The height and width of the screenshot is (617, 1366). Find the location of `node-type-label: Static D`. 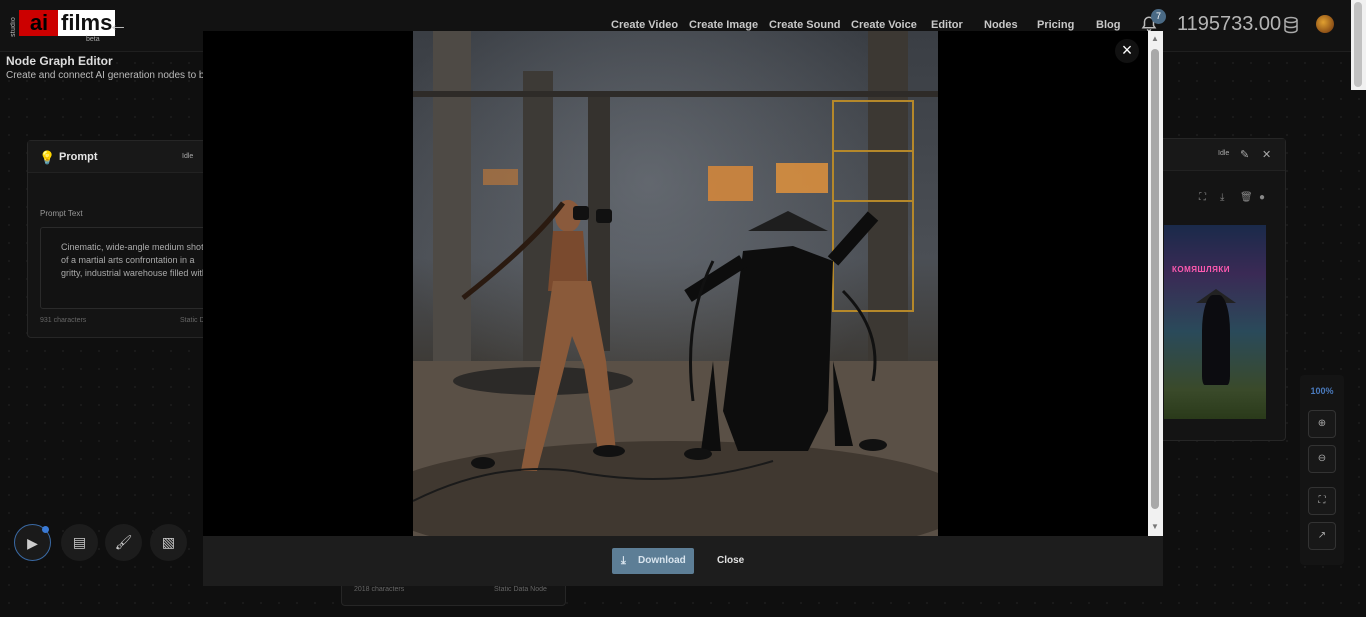

node-type-label: Static D is located at coordinates (192, 320).